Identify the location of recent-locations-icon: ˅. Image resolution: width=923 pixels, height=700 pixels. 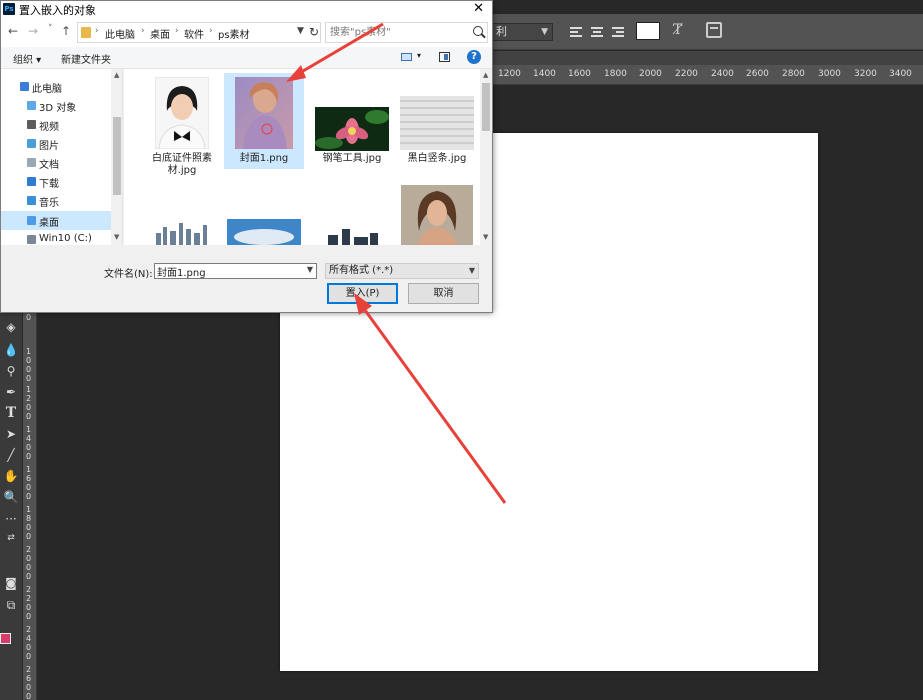
(50, 29).